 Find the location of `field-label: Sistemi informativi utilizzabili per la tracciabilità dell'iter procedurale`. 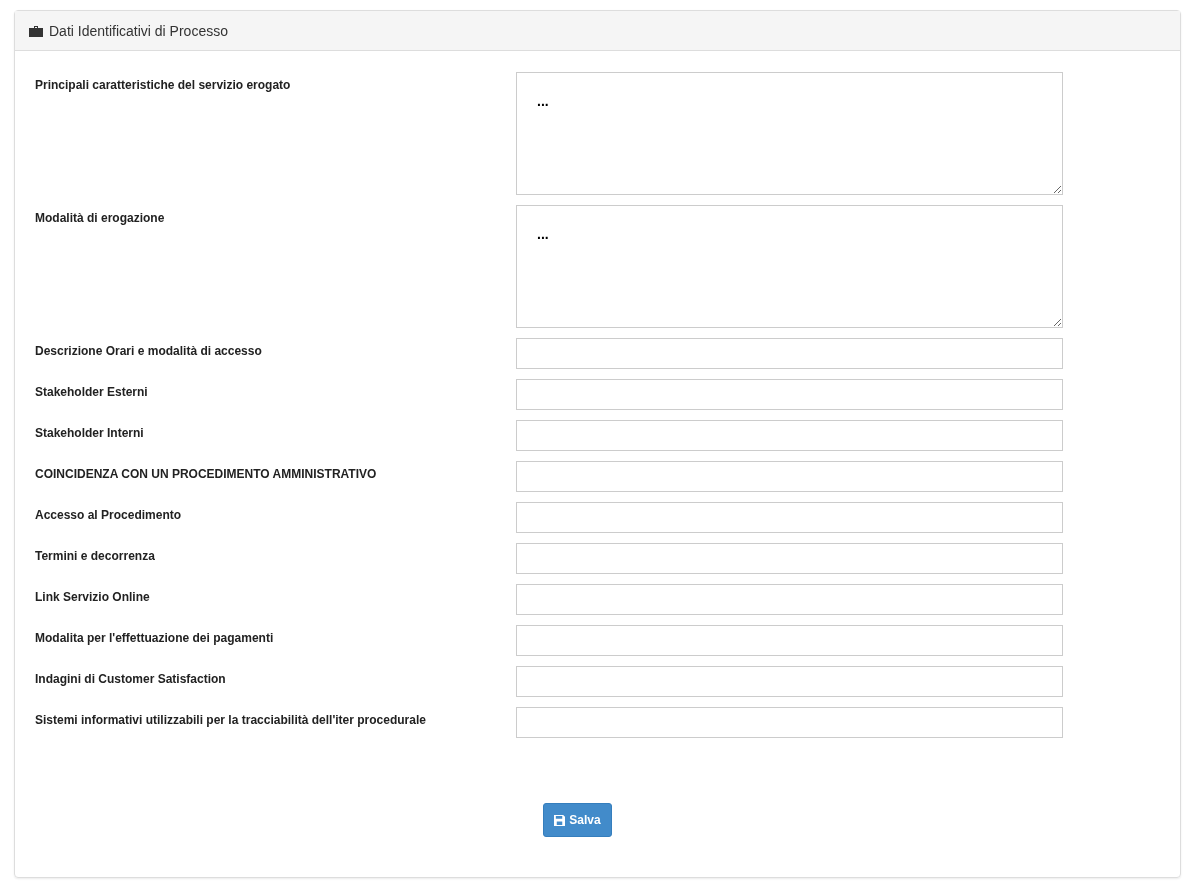

field-label: Sistemi informativi utilizzabili per la tracciabilità dell'iter procedurale is located at coordinates (231, 720).